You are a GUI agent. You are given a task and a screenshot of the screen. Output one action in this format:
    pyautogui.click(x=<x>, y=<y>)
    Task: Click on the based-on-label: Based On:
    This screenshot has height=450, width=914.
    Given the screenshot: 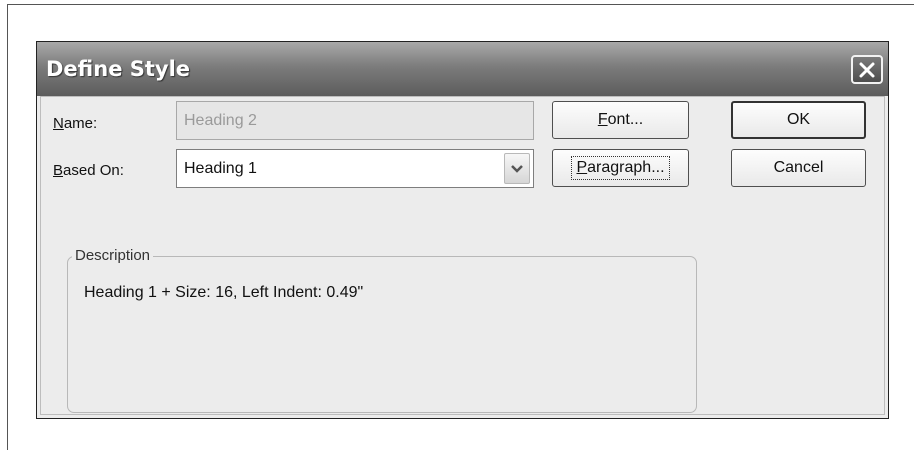 What is the action you would take?
    pyautogui.click(x=88, y=170)
    